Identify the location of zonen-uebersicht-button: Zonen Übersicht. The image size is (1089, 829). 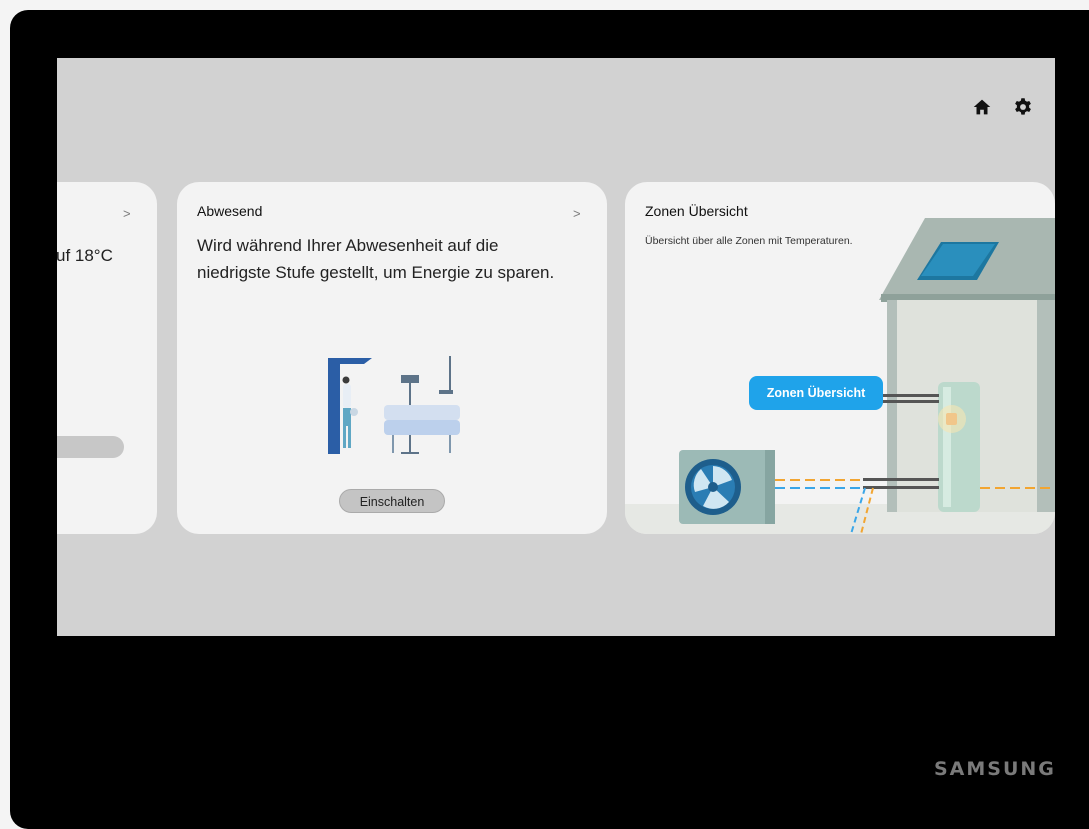
(816, 393).